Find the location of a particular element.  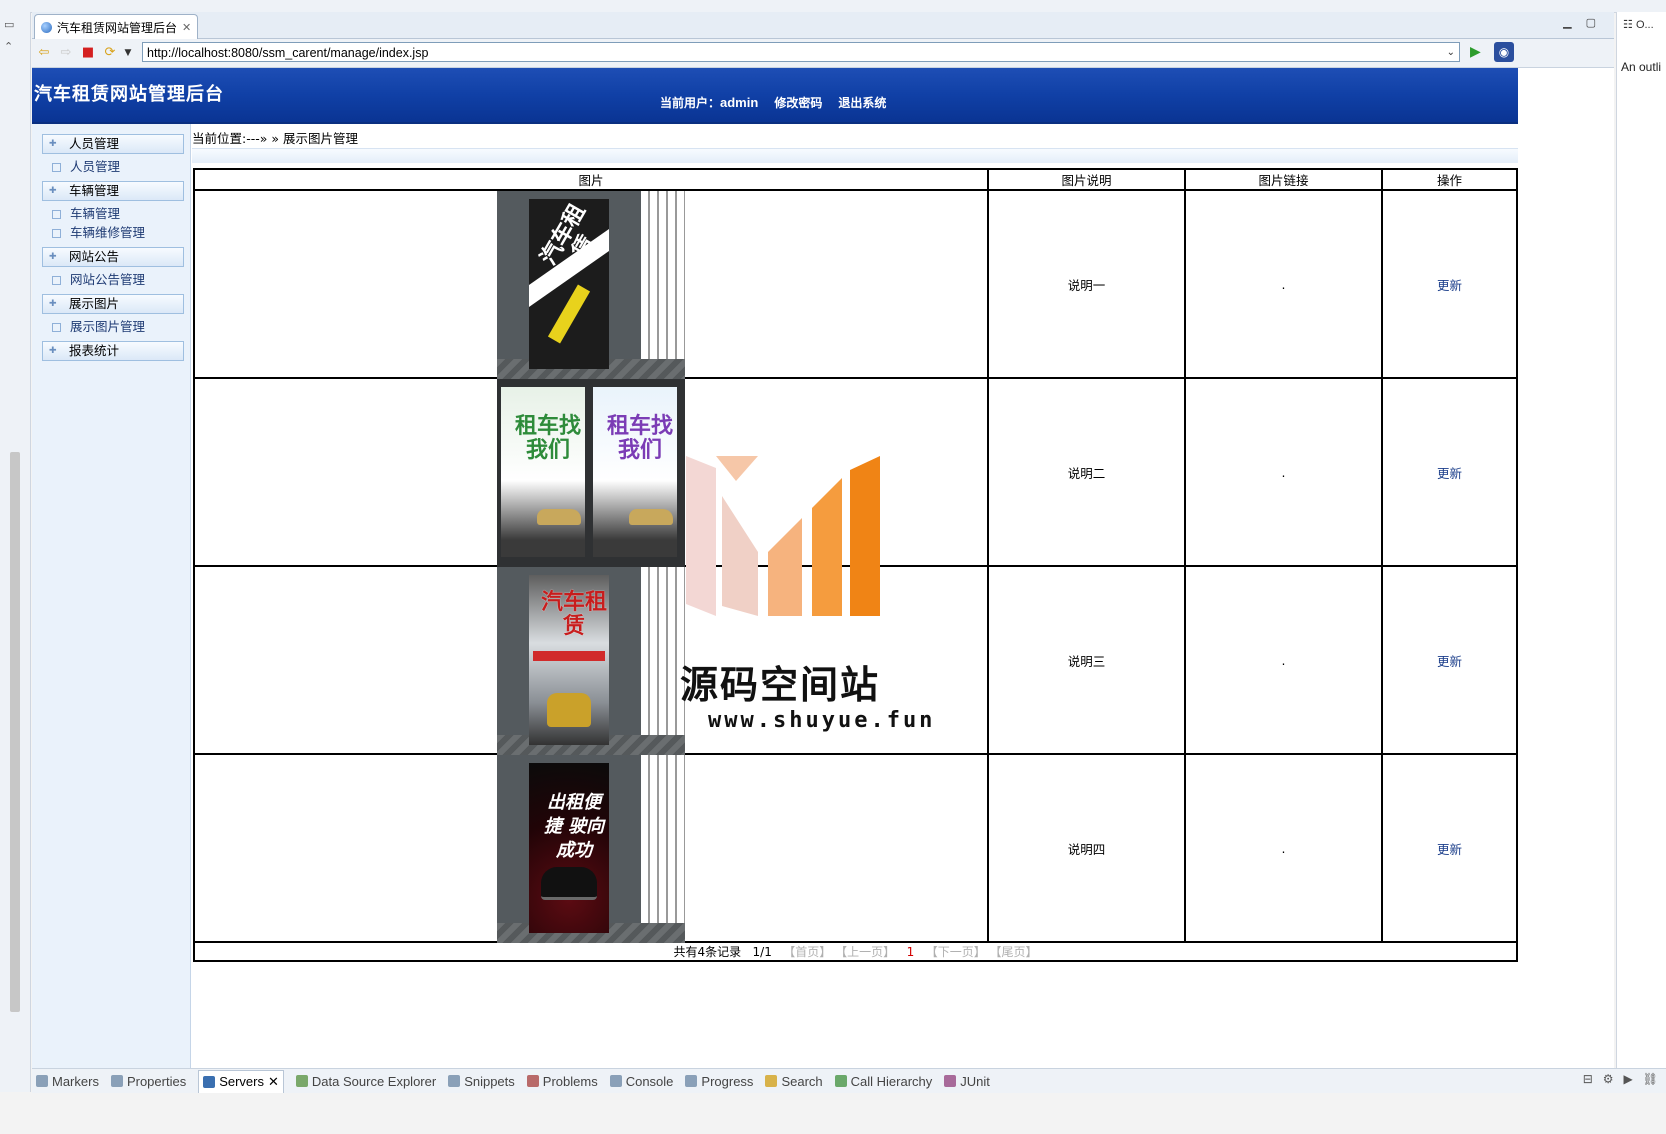

poster-image: 出租便捷 驶向成功 is located at coordinates (591, 849).